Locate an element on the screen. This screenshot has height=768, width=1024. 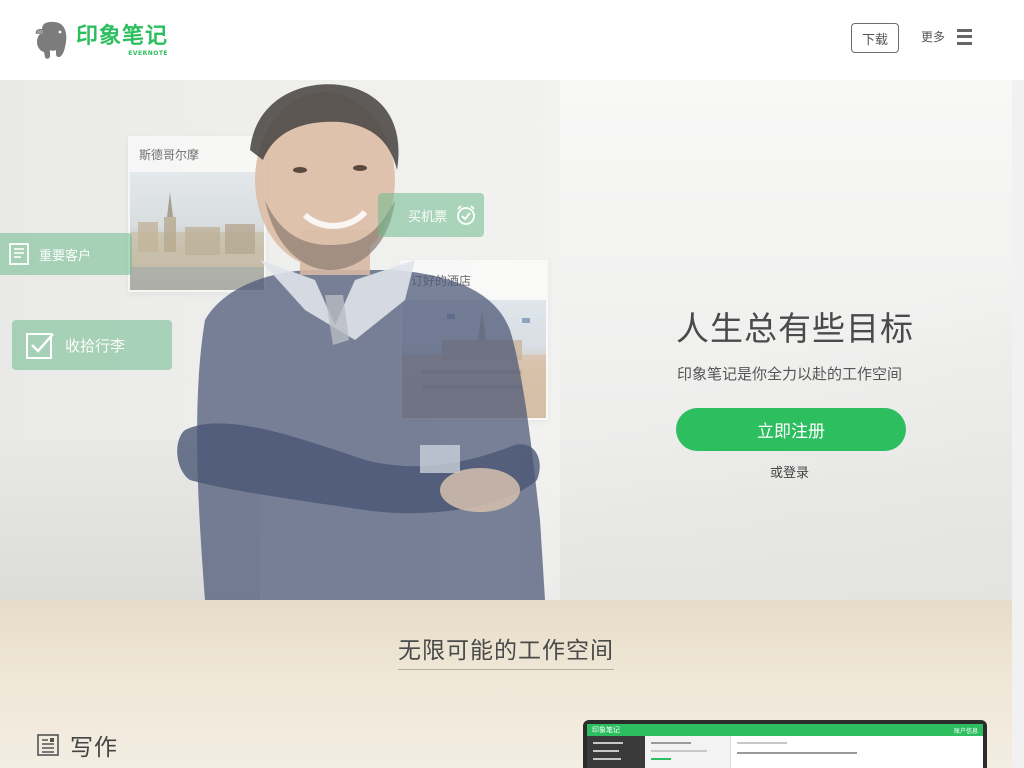
site-header: 印象笔记 EVERNOTE 下载 更多 is located at coordinates (512, 40).